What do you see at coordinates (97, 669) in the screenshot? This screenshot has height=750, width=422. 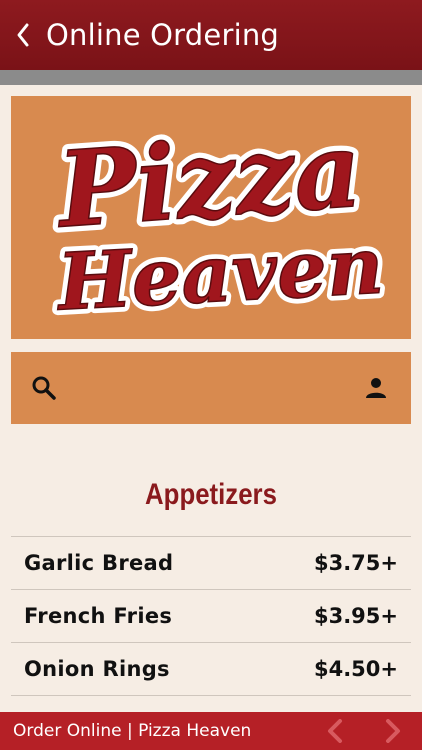 I see `menu-item-name: Onion Rings` at bounding box center [97, 669].